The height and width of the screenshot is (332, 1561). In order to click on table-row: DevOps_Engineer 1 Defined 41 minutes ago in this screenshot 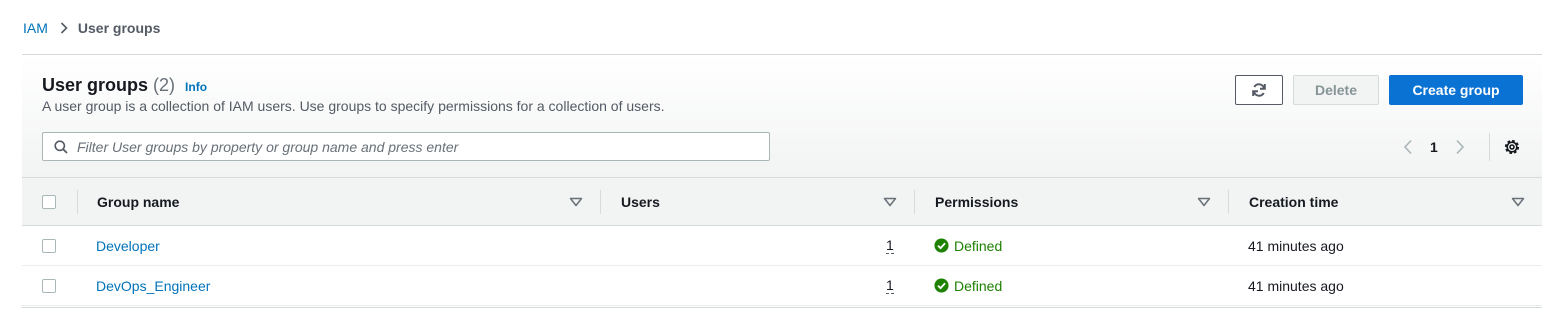, I will do `click(782, 286)`.